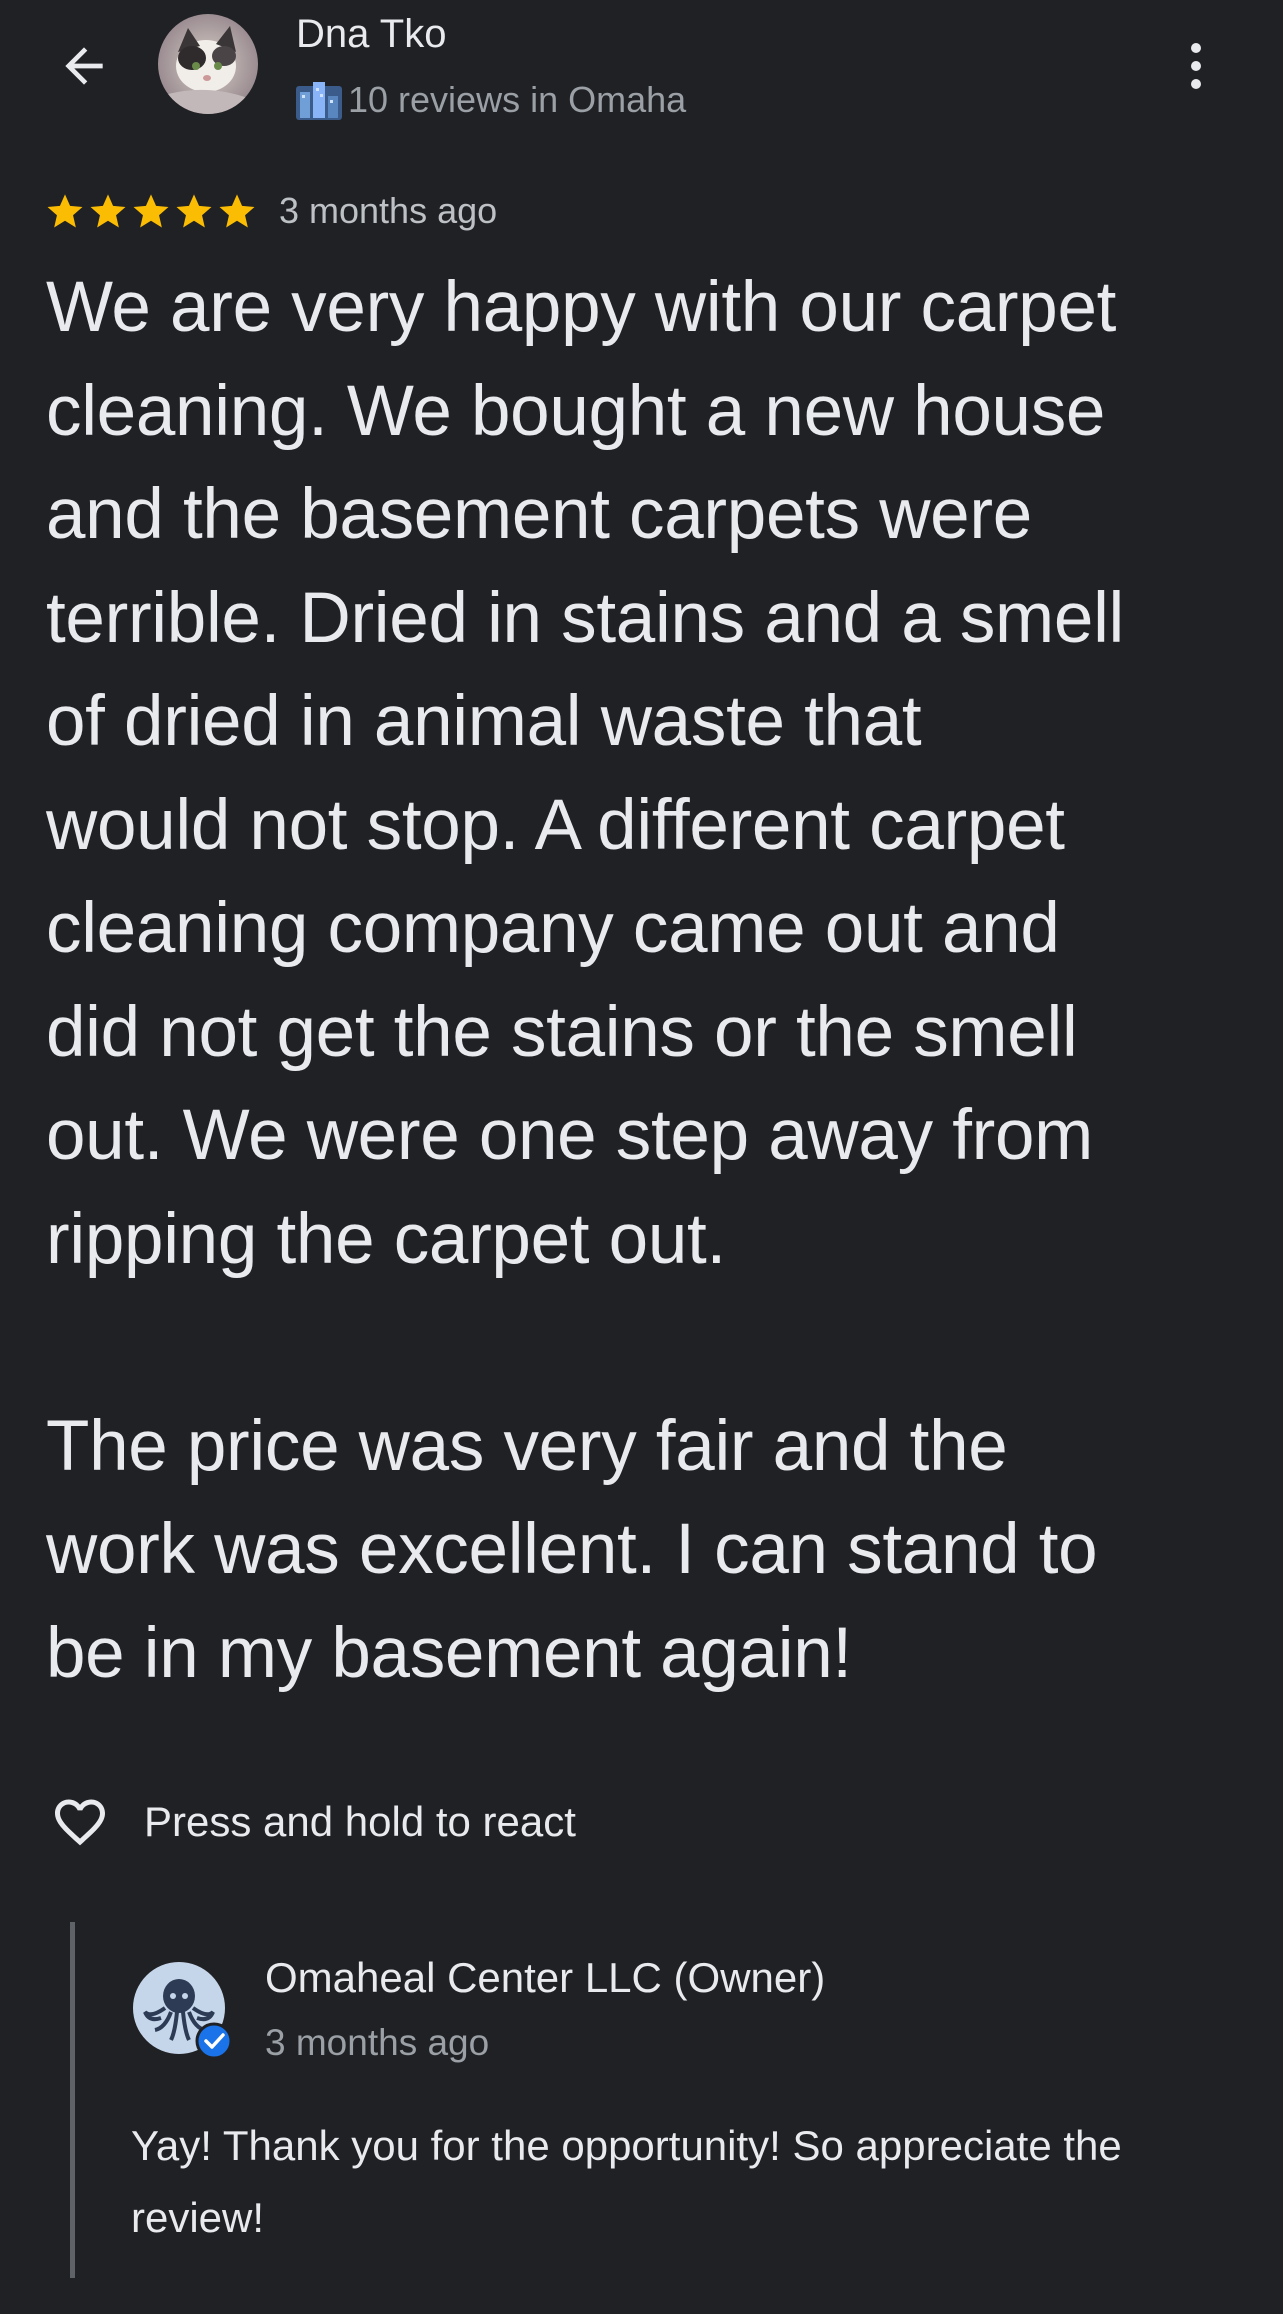  I want to click on owner-reply-date: 3 months ago, so click(377, 2042).